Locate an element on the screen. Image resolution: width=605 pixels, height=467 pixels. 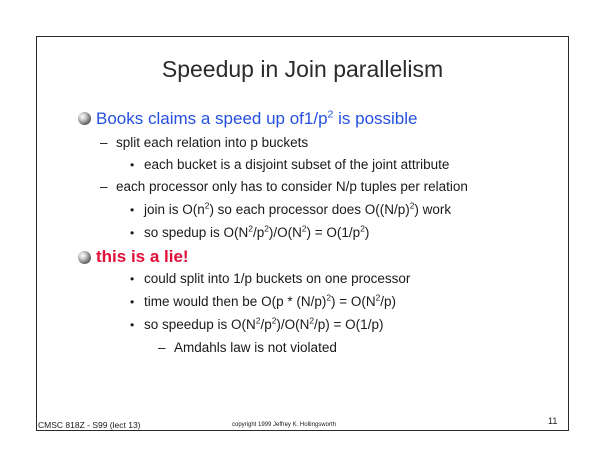
item-text: ) = O(N is located at coordinates (353, 301).